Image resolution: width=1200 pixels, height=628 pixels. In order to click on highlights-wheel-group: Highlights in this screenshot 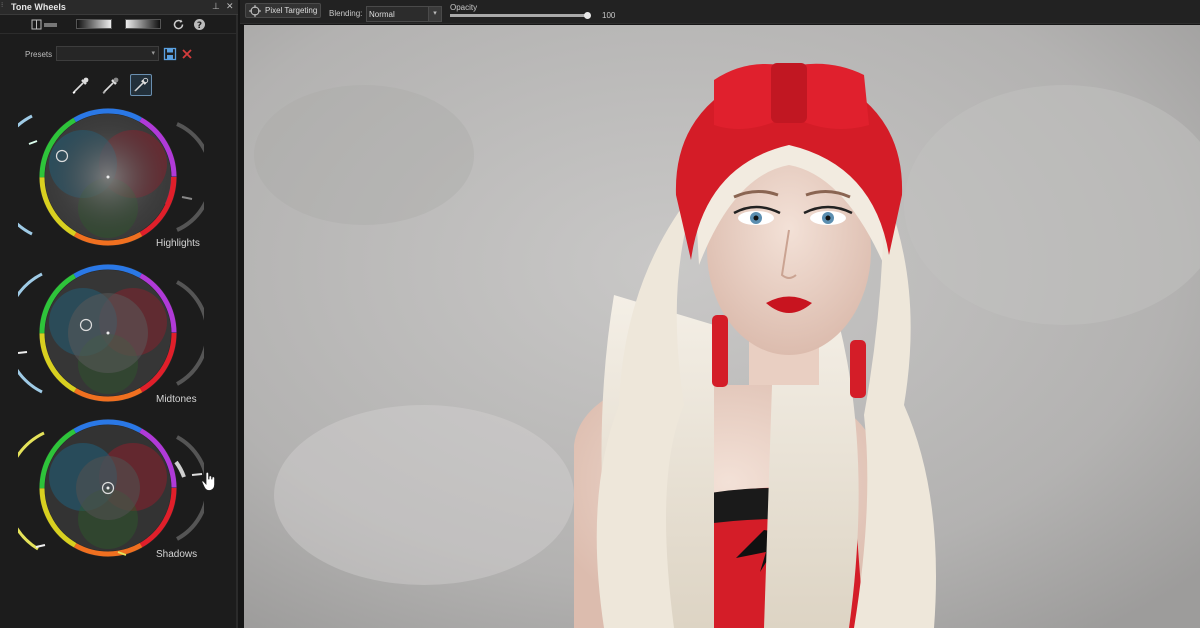, I will do `click(107, 179)`.